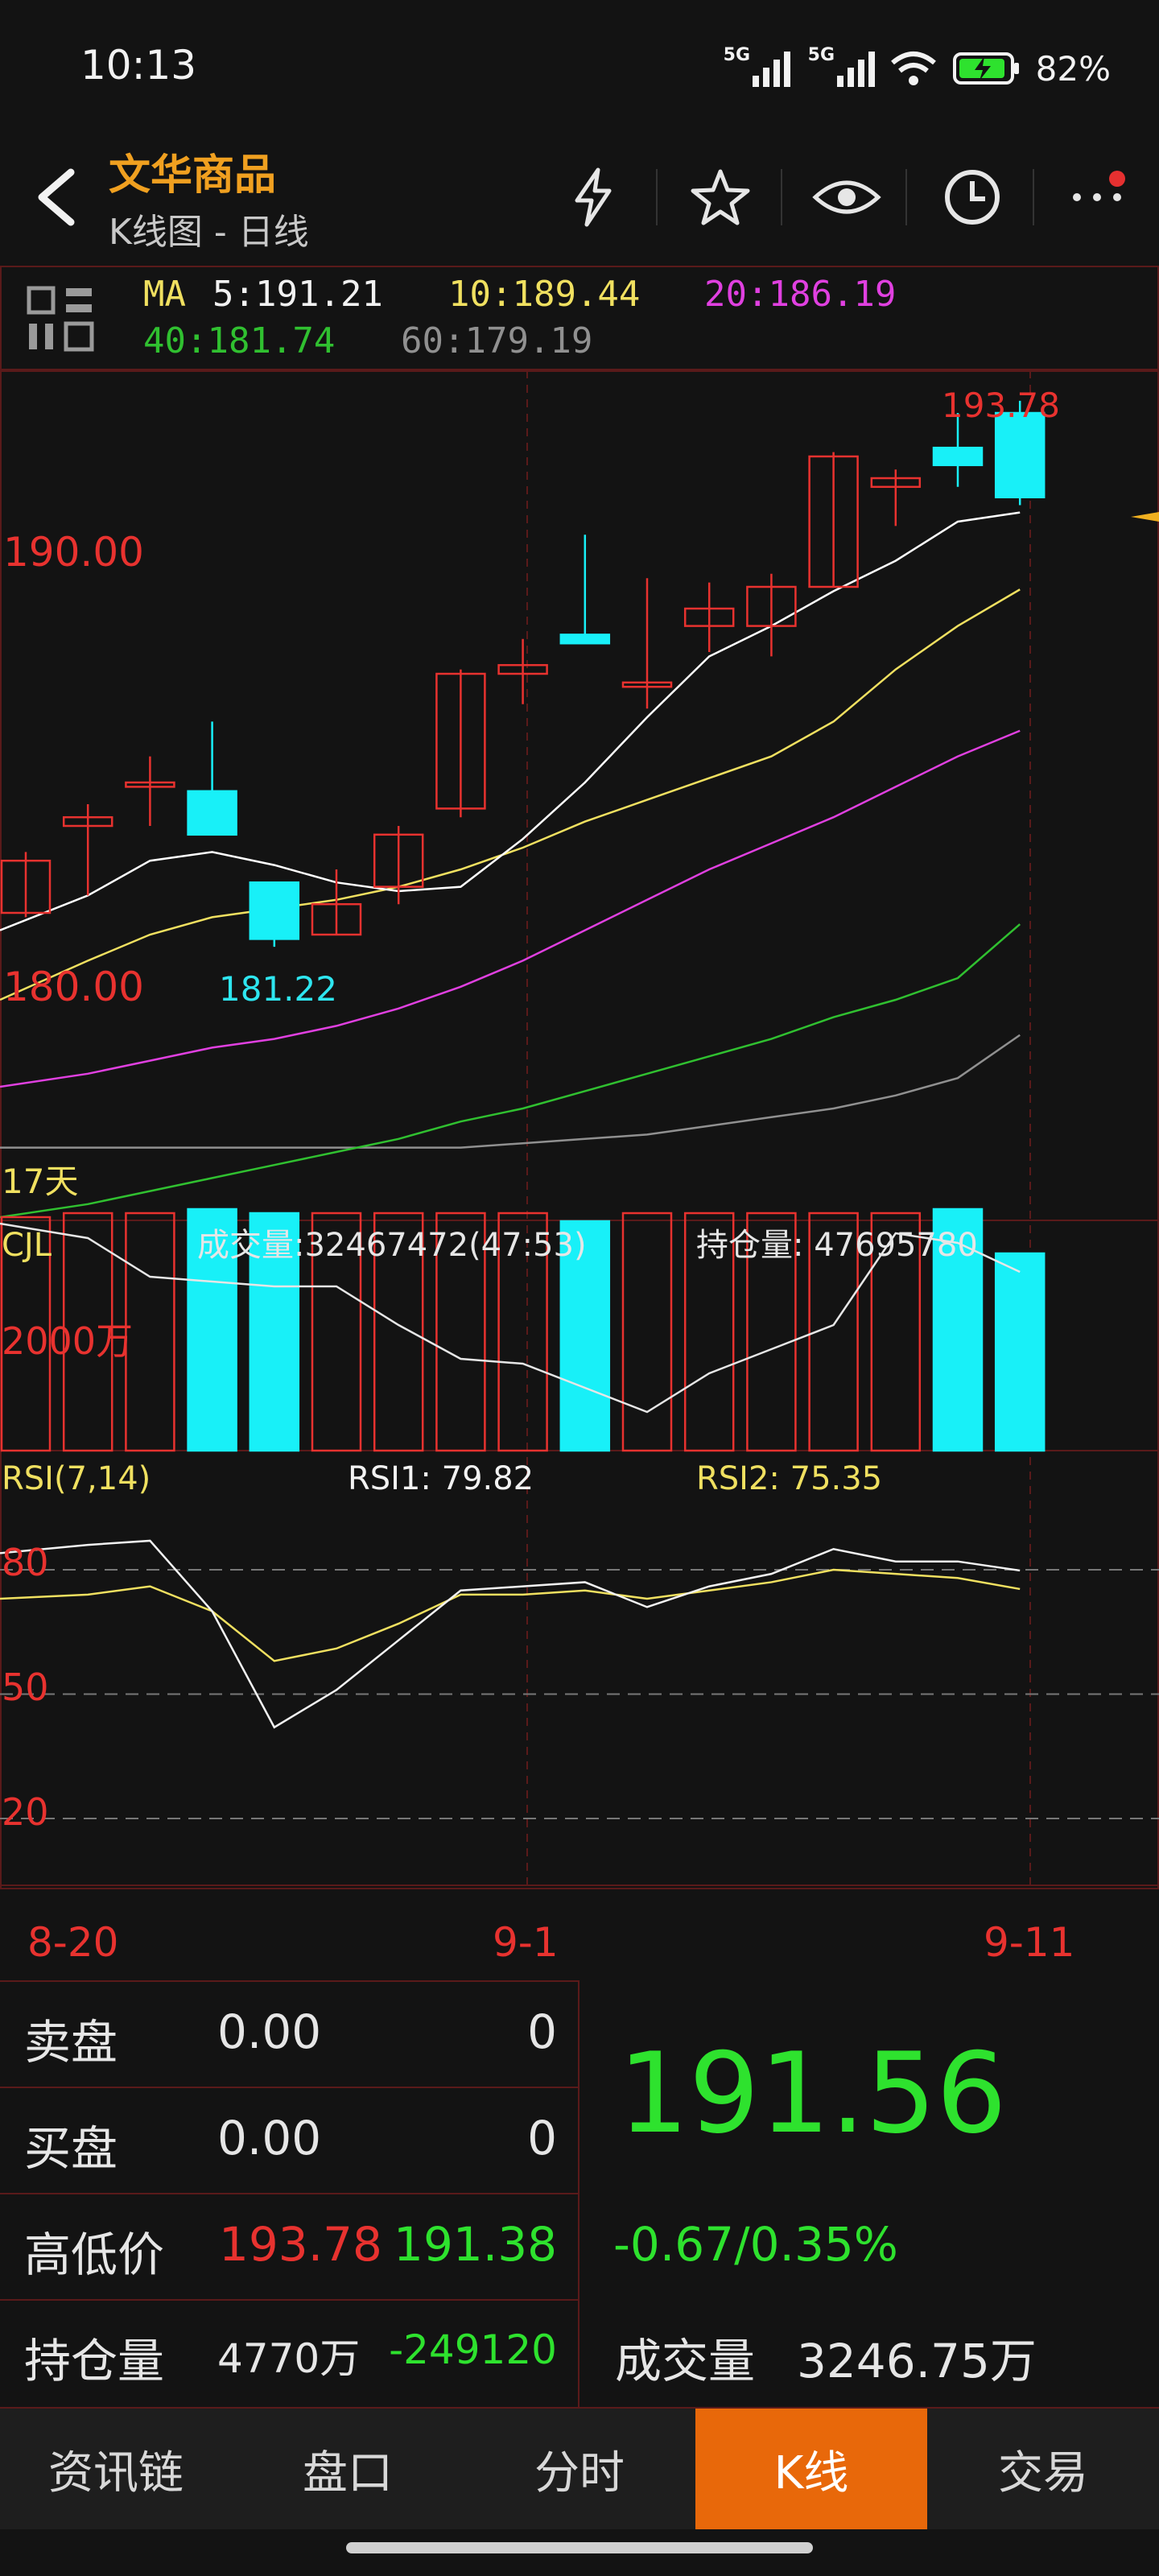  I want to click on tab-news-chain: 资讯链, so click(116, 2469).